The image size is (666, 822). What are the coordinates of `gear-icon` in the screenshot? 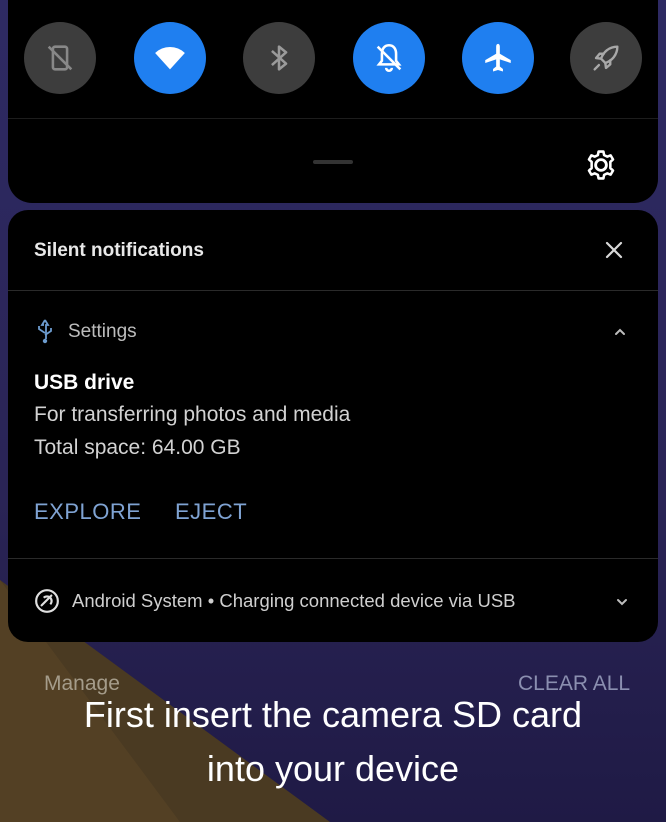 It's located at (601, 165).